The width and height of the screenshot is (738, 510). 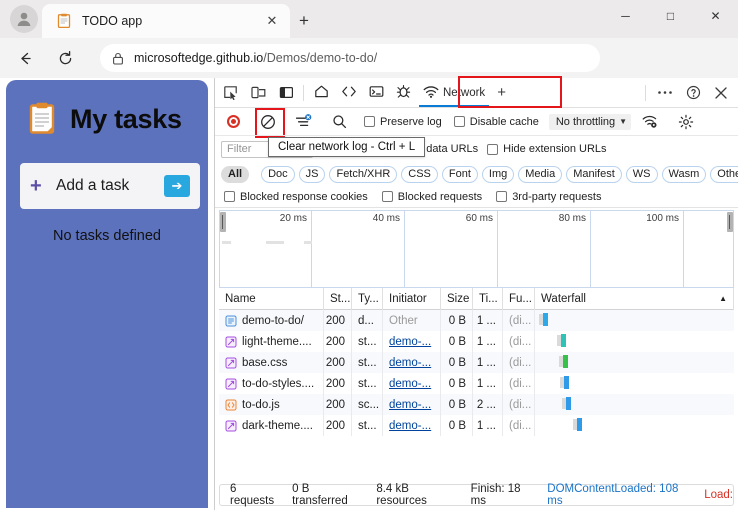 What do you see at coordinates (304, 21) in the screenshot?
I see `new-tab-button: +` at bounding box center [304, 21].